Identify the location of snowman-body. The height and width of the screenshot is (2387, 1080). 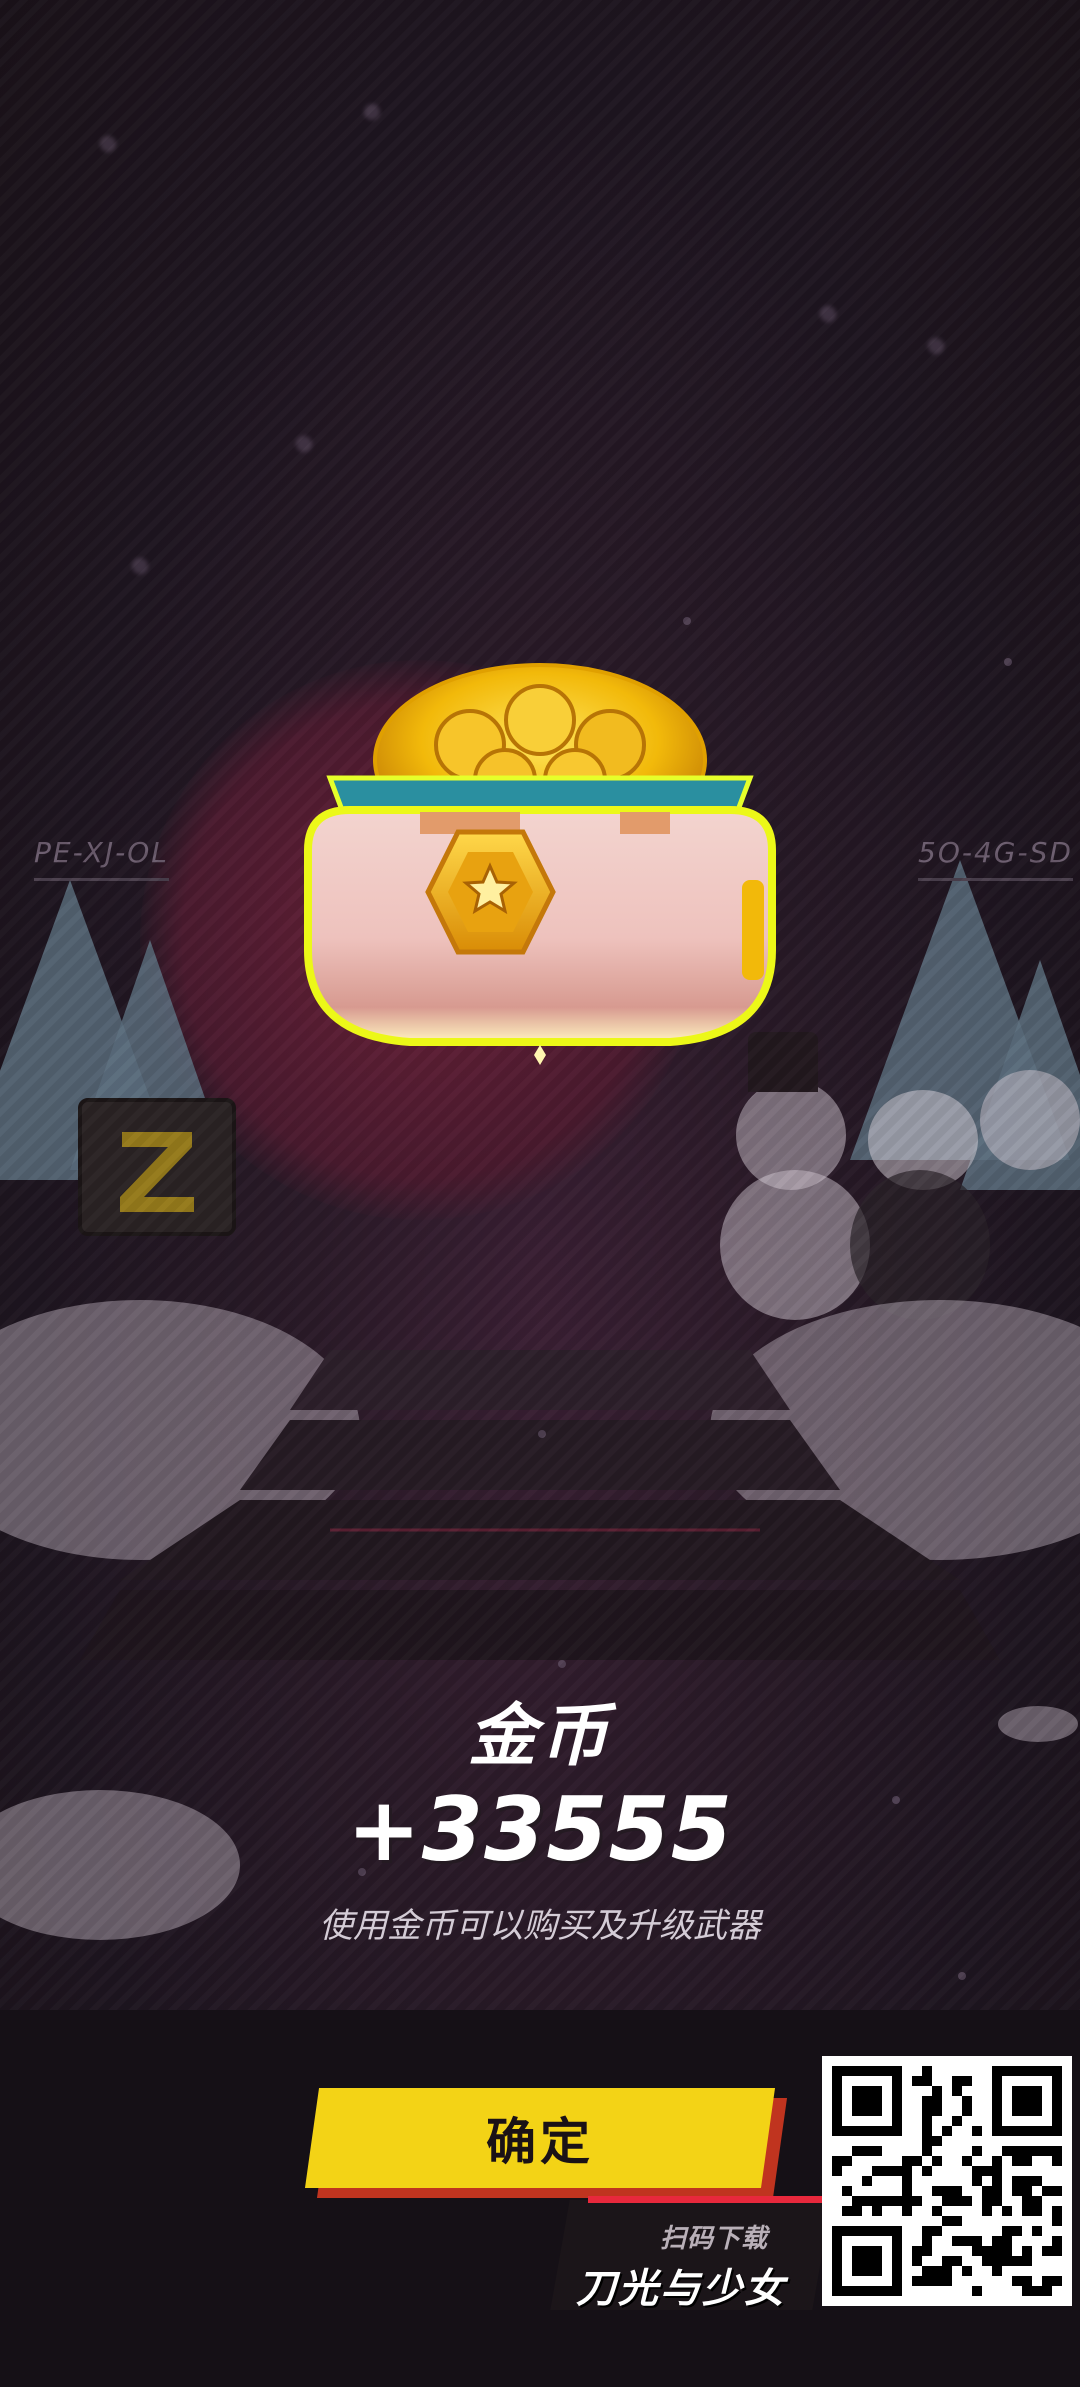
(795, 1245).